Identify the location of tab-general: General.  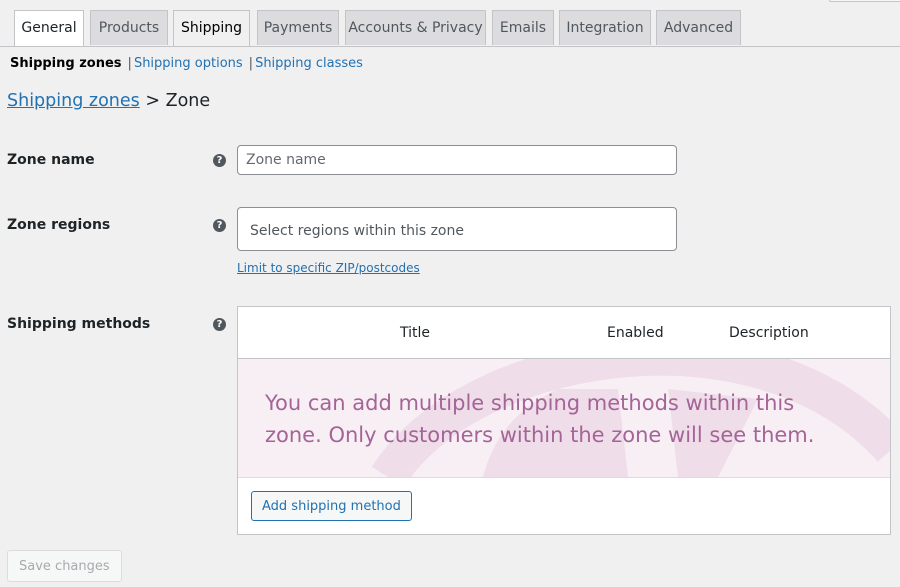
(49, 28).